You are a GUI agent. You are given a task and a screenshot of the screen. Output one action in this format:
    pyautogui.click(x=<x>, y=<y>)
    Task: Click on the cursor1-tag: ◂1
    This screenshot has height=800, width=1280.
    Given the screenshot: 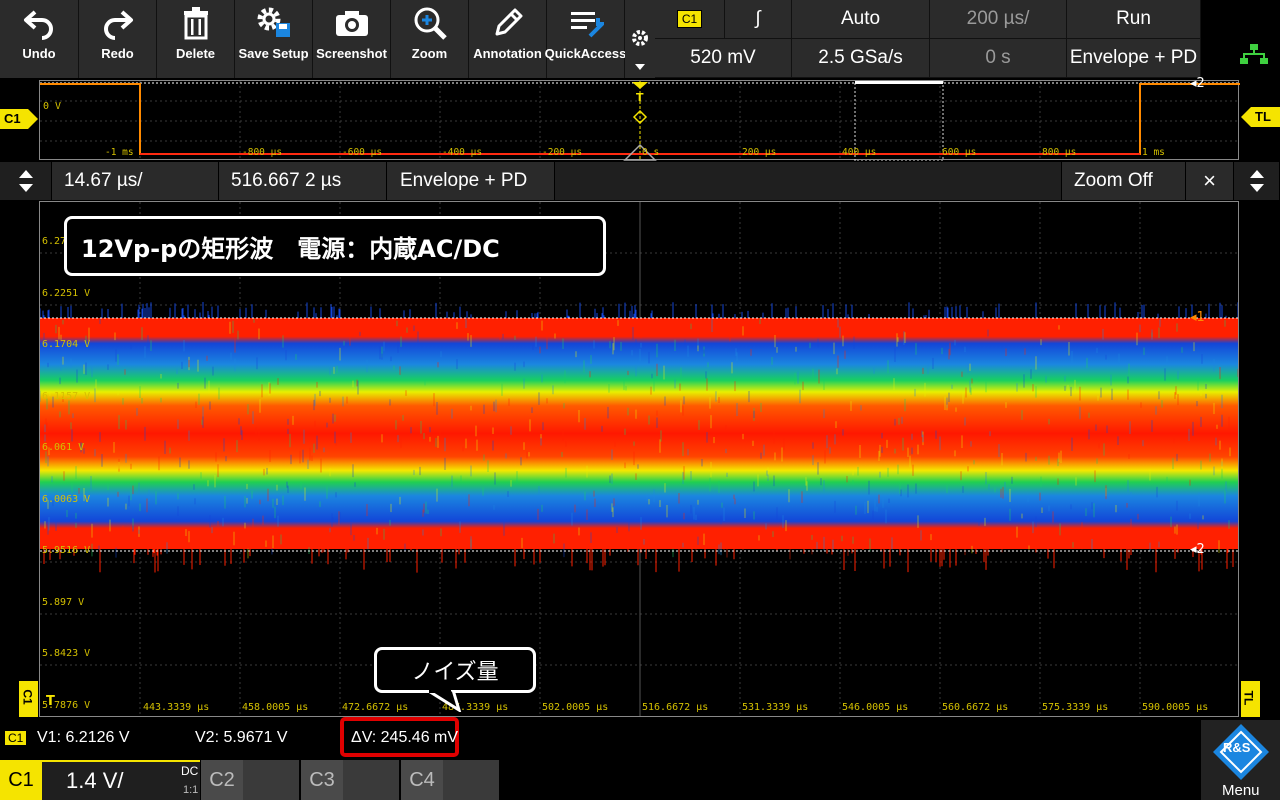 What is the action you would take?
    pyautogui.click(x=1197, y=317)
    